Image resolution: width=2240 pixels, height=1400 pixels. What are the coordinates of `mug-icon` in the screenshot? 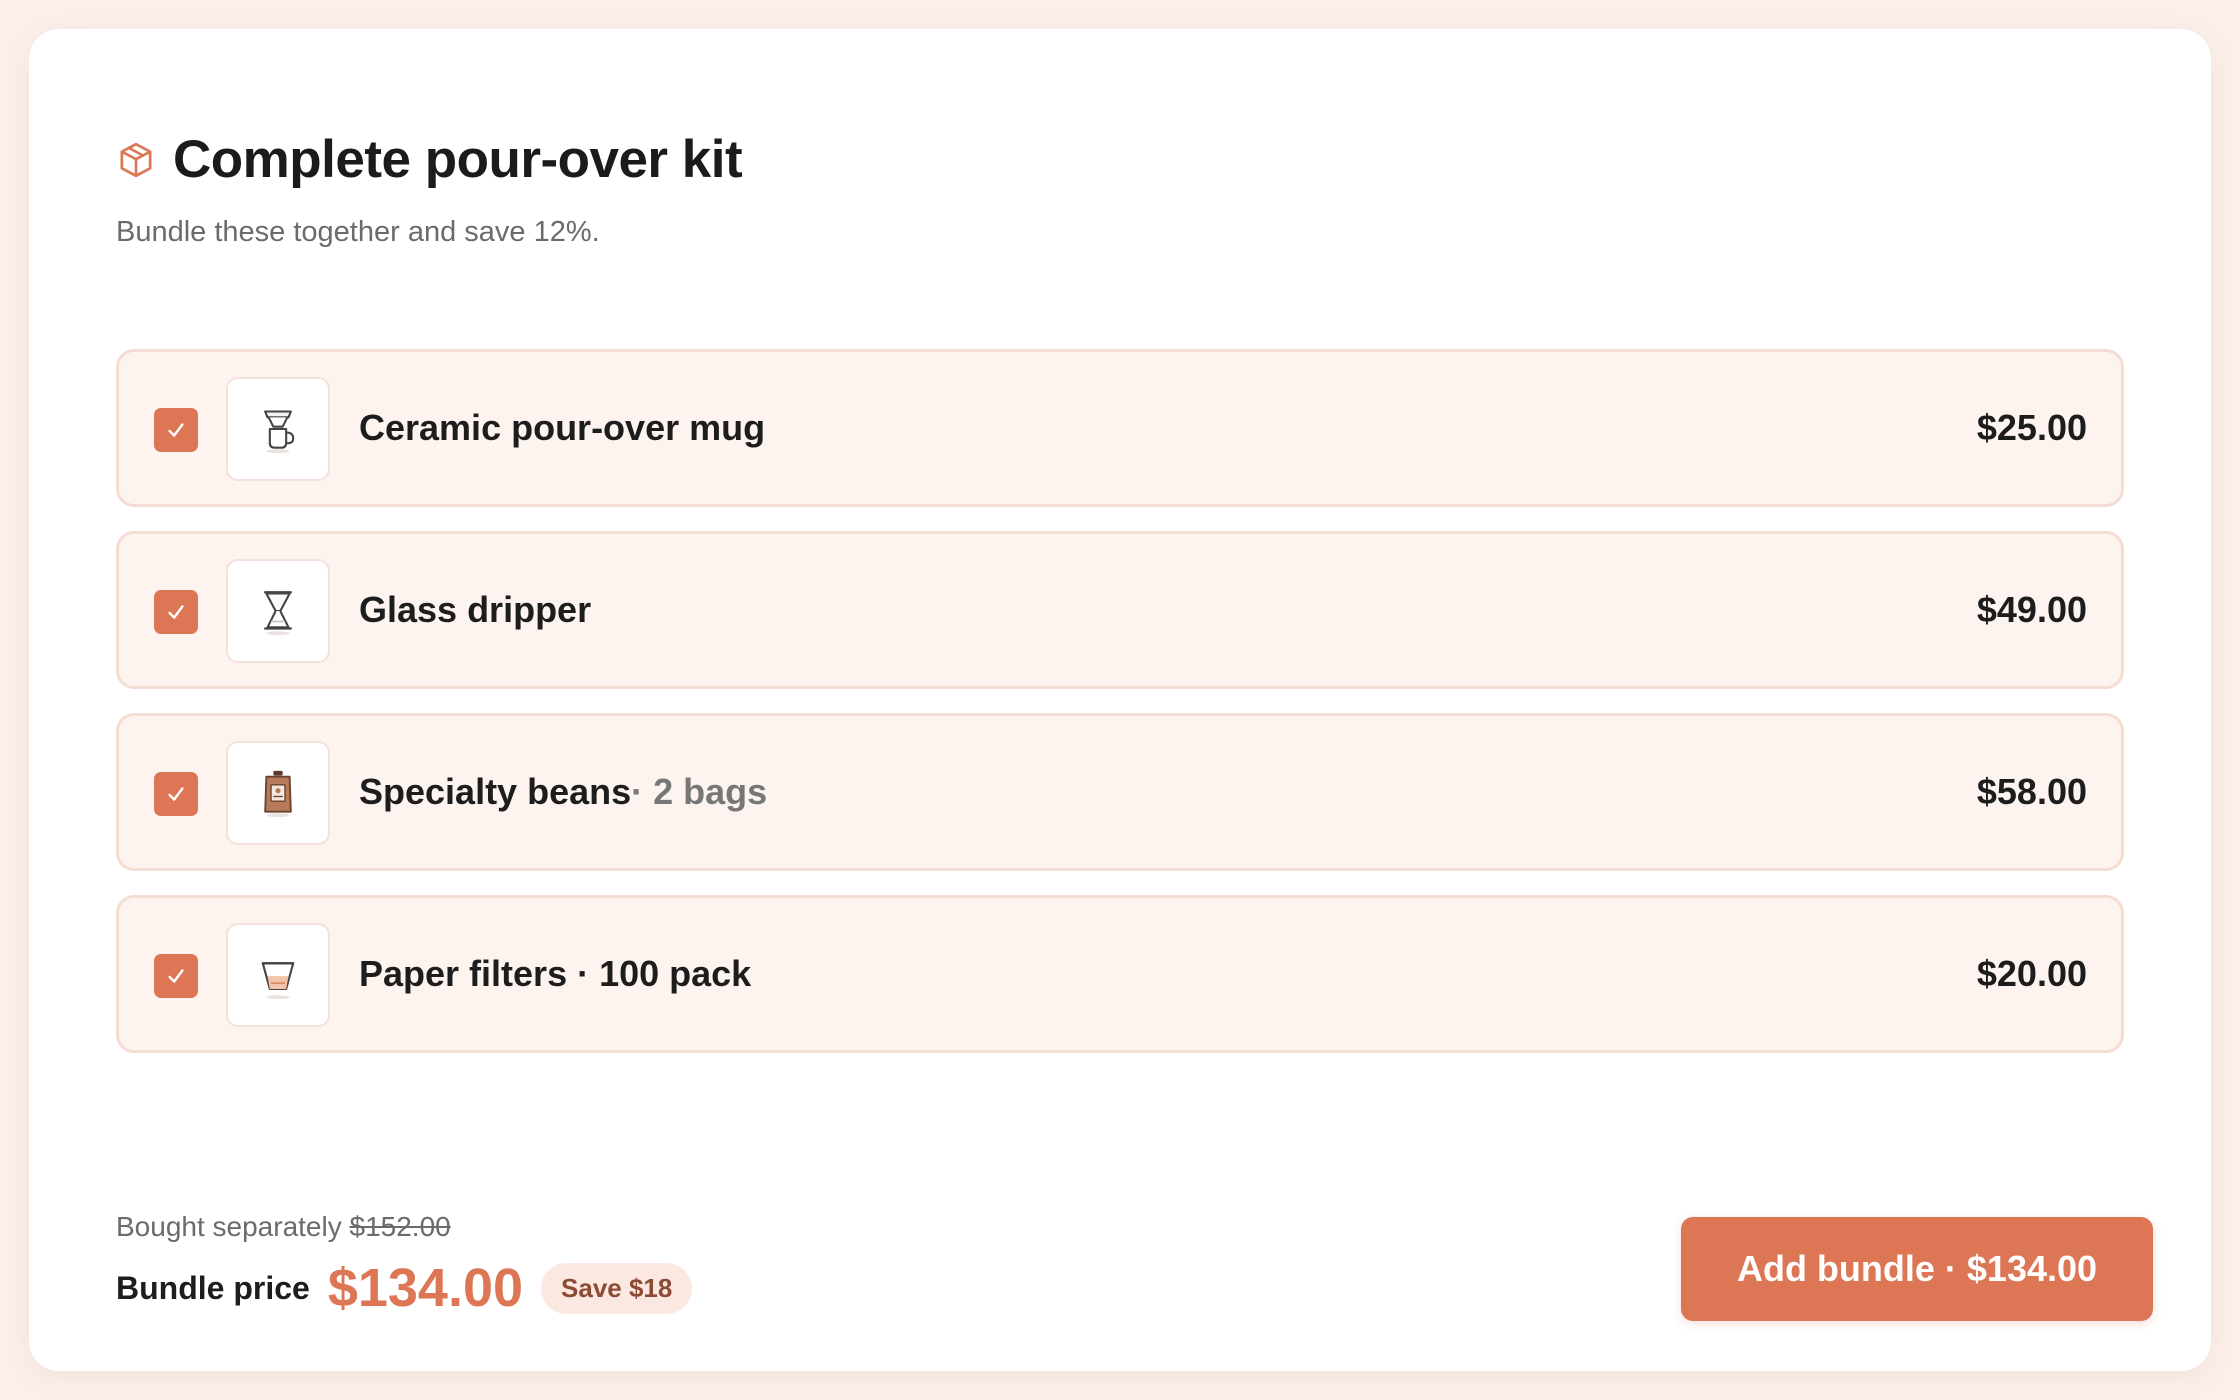 It's located at (279, 432).